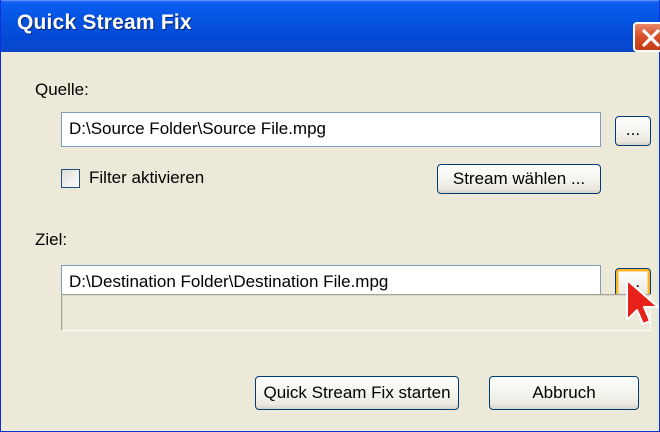 The image size is (660, 432). What do you see at coordinates (651, 38) in the screenshot?
I see `close-icon` at bounding box center [651, 38].